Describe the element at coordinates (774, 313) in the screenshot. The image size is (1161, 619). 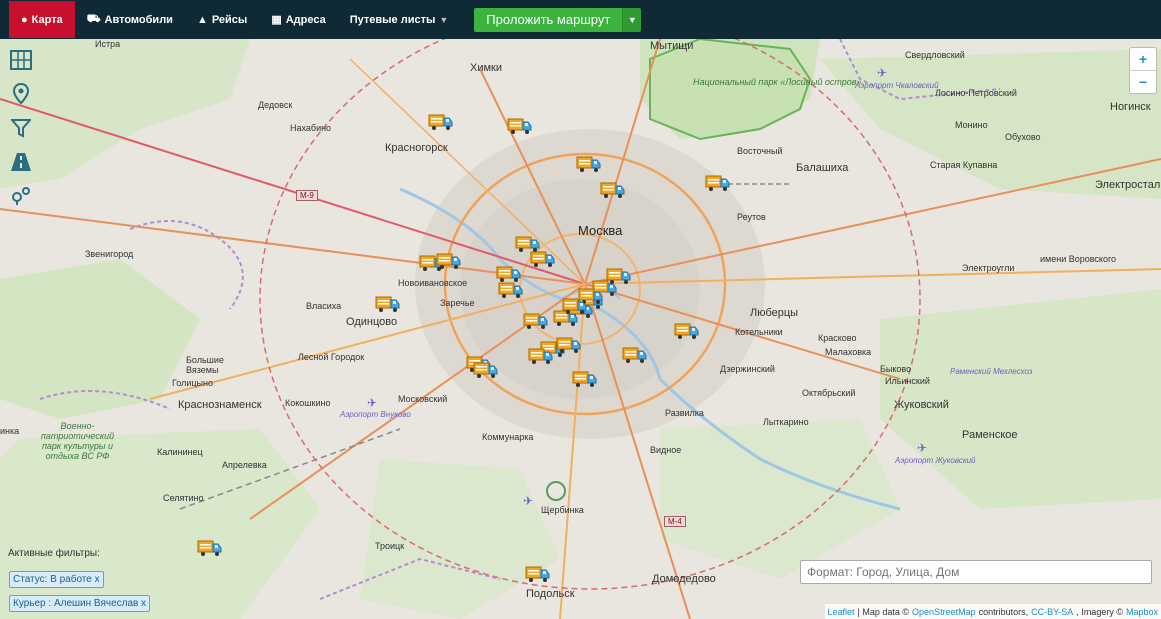
I see `map-label-lyubertsy: Люберцы` at that location.